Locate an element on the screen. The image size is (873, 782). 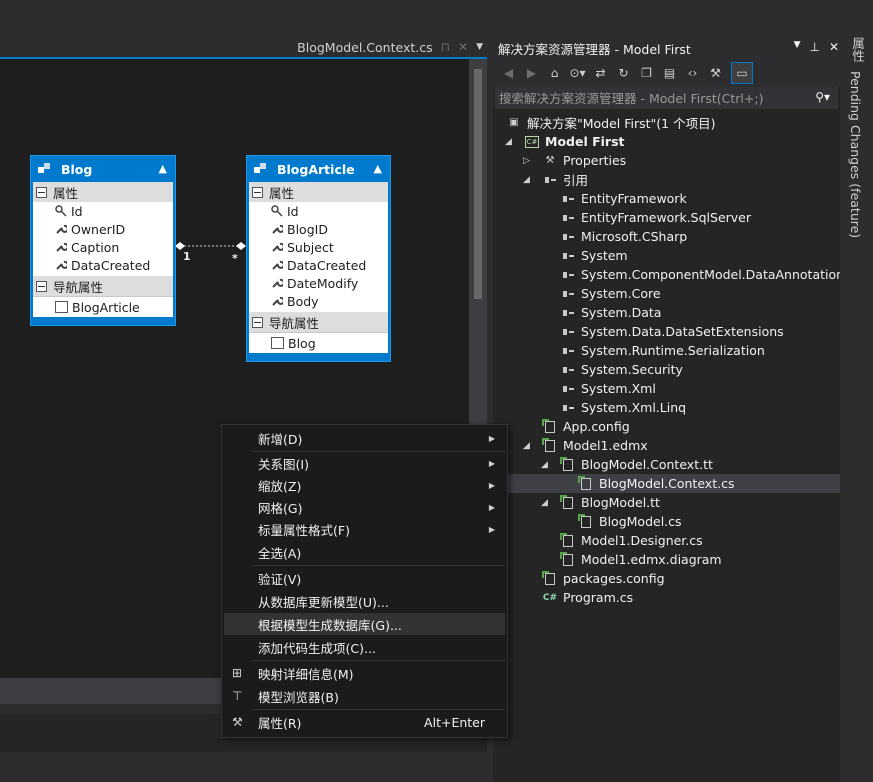
tree-node-properties: ▷ ⚒ Properties is located at coordinates (666, 160).